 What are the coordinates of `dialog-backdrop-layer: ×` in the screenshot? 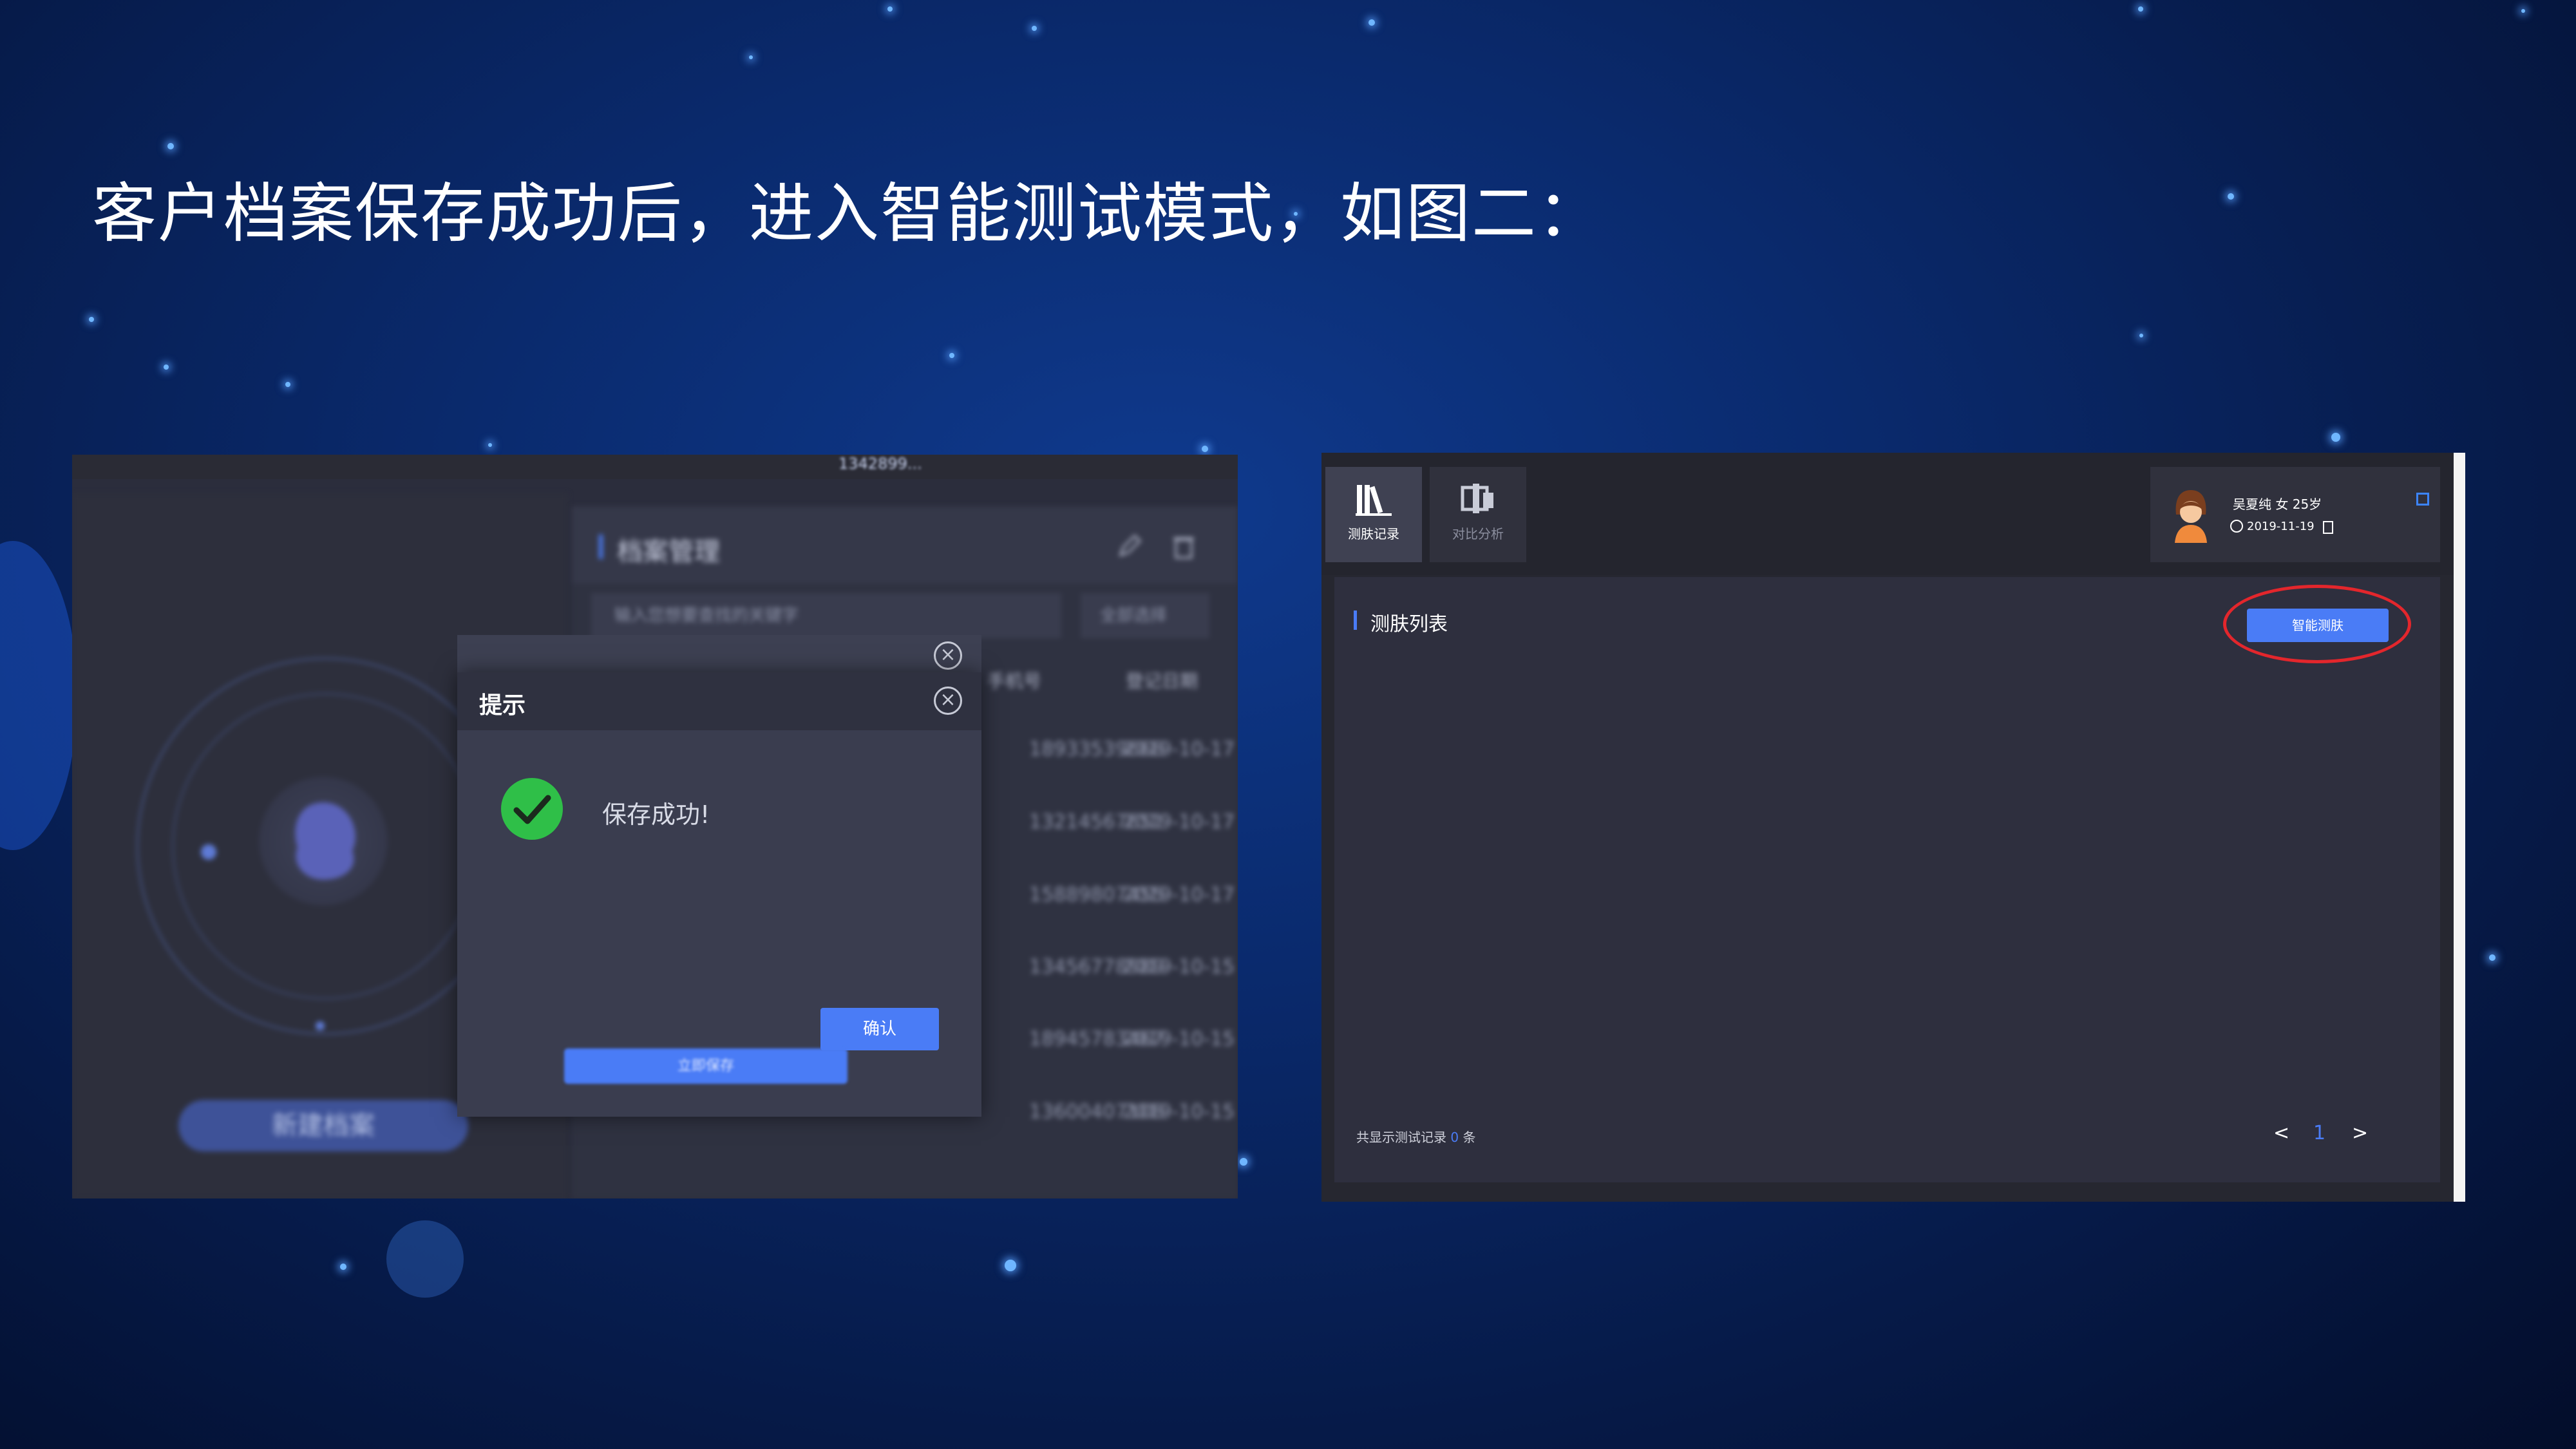 It's located at (719, 654).